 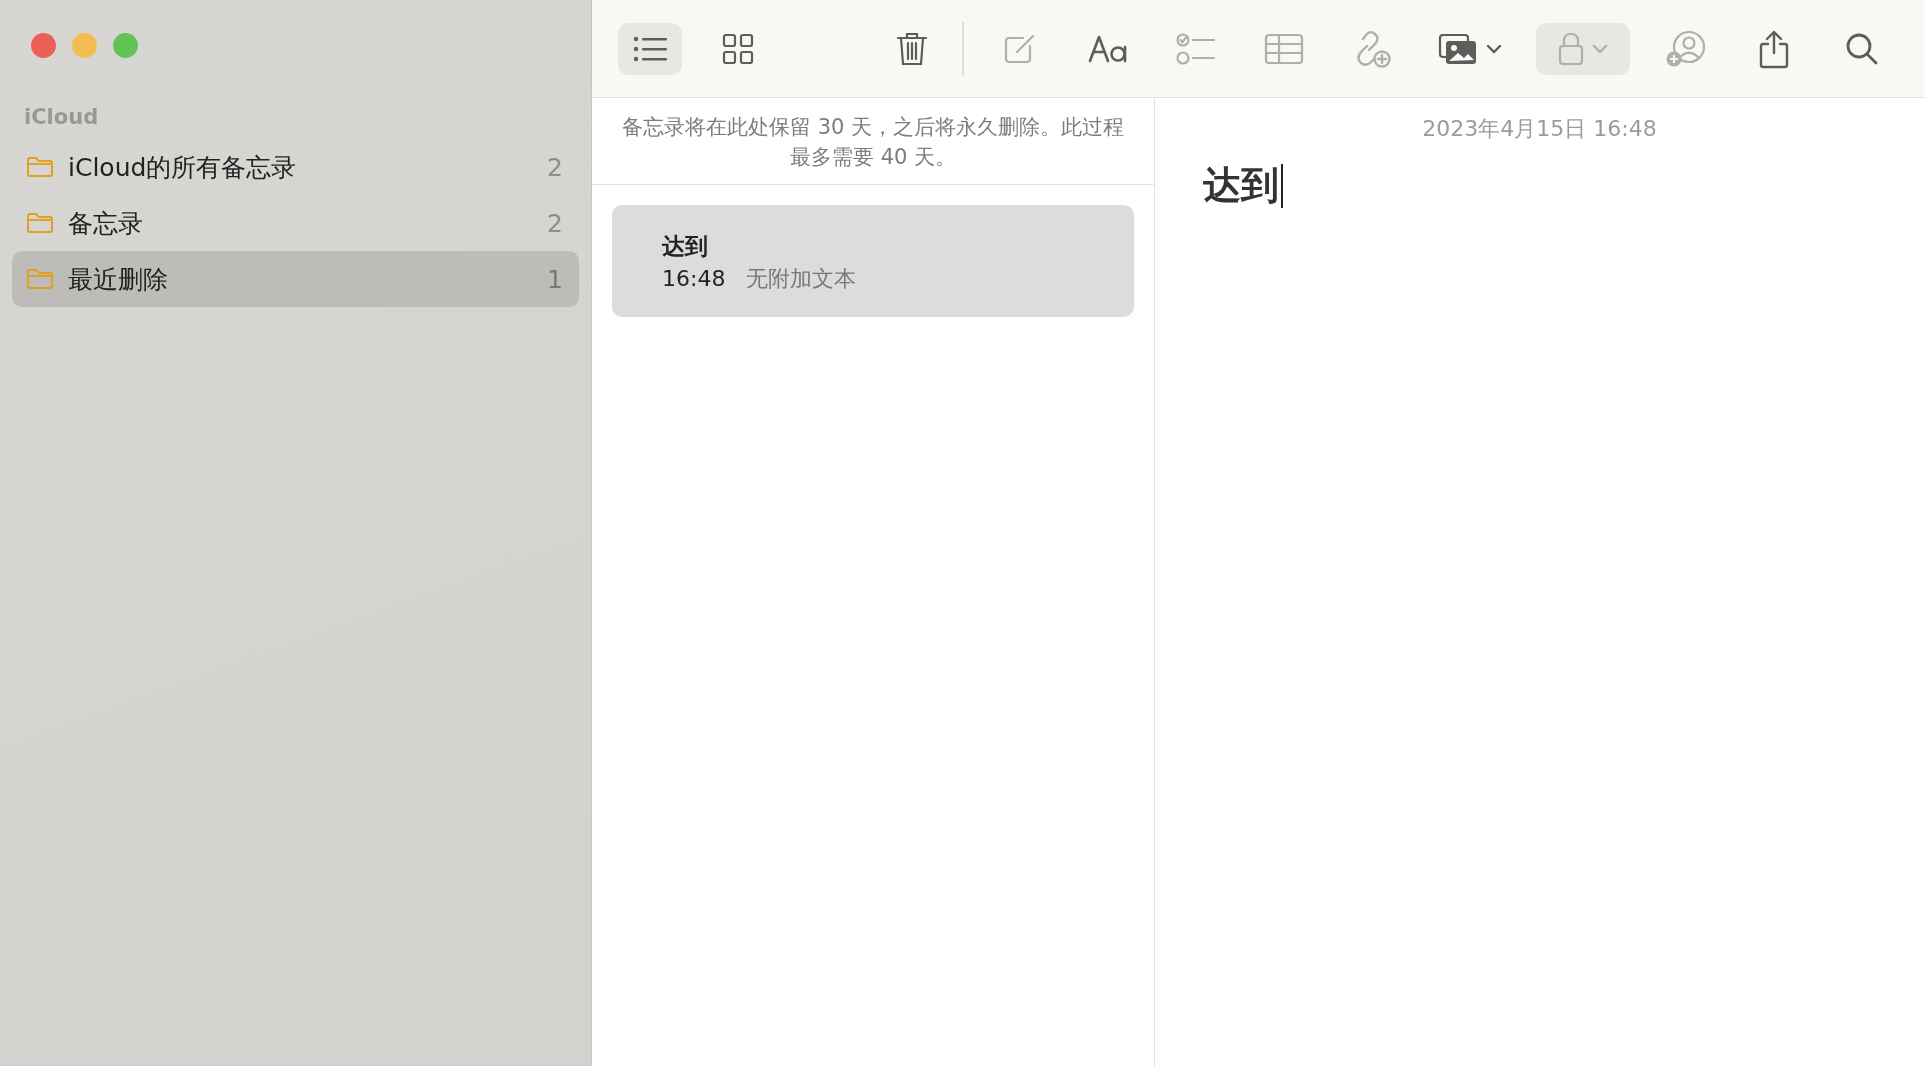 What do you see at coordinates (801, 278) in the screenshot?
I see `note-preview: 无附加文本` at bounding box center [801, 278].